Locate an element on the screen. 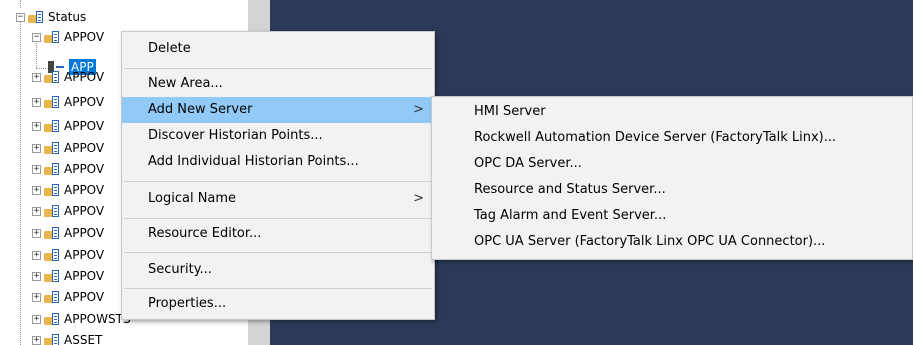 Image resolution: width=913 pixels, height=345 pixels. menu-item-delete: Delete is located at coordinates (278, 49).